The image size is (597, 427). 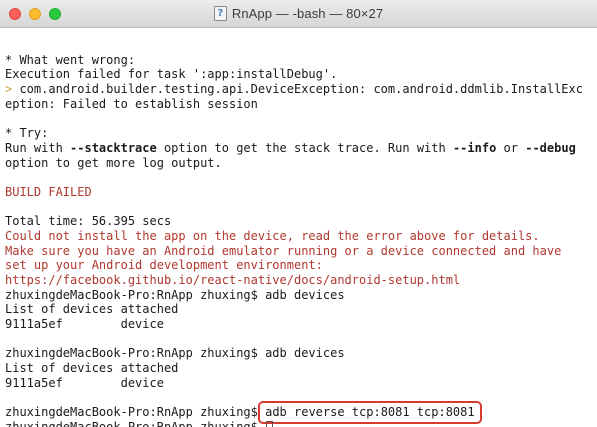 I want to click on terminal-line: eption: Failed to establish session, so click(x=131, y=103).